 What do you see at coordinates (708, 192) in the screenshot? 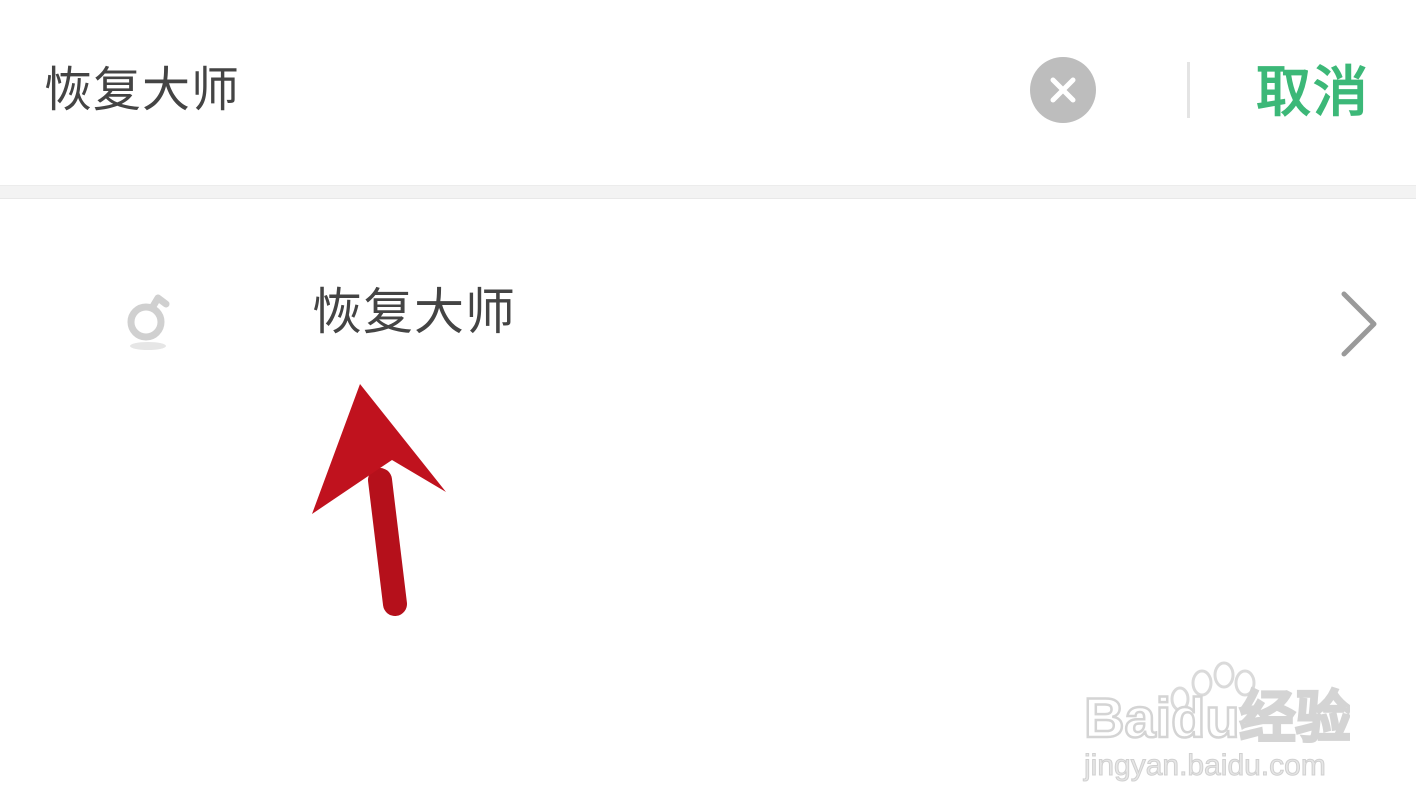
I see `section-divider` at bounding box center [708, 192].